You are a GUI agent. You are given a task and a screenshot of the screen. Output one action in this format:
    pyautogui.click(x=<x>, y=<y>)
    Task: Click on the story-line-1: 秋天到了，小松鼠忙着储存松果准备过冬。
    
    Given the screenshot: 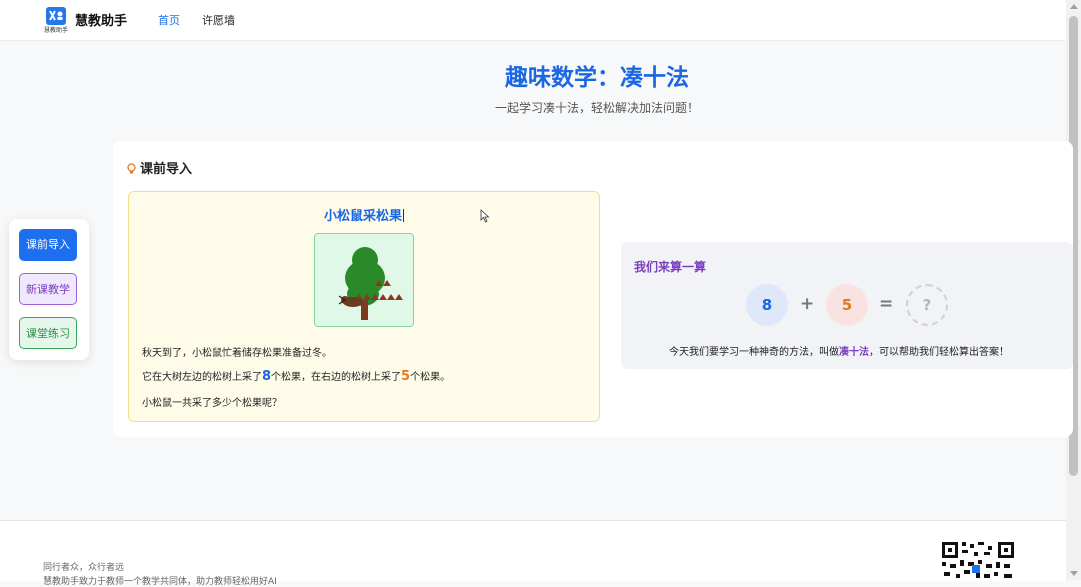 What is the action you would take?
    pyautogui.click(x=237, y=353)
    